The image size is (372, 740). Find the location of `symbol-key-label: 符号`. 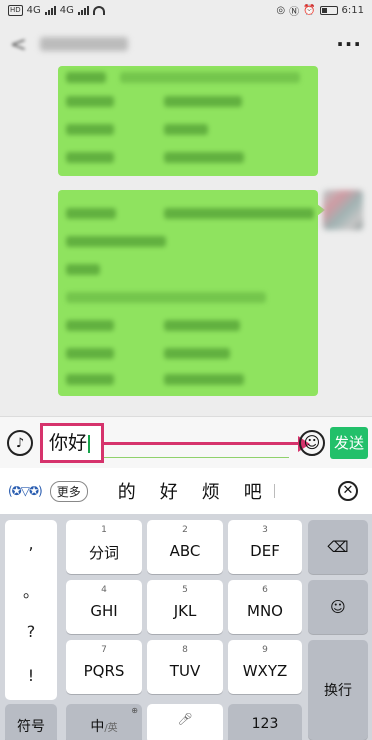

symbol-key-label: 符号 is located at coordinates (31, 727).